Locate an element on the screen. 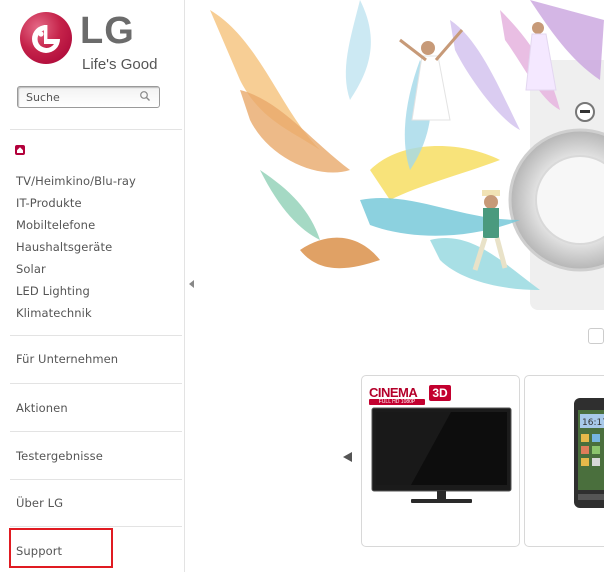 This screenshot has height=572, width=604. logo-tagline: Life's Good is located at coordinates (120, 64).